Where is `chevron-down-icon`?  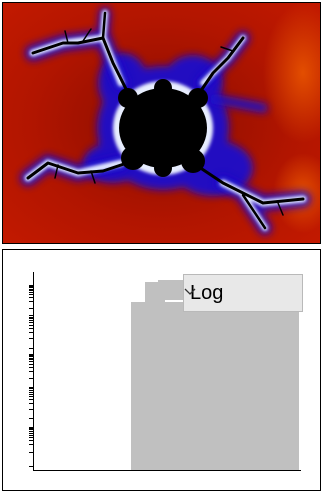 chevron-down-icon is located at coordinates (190, 291).